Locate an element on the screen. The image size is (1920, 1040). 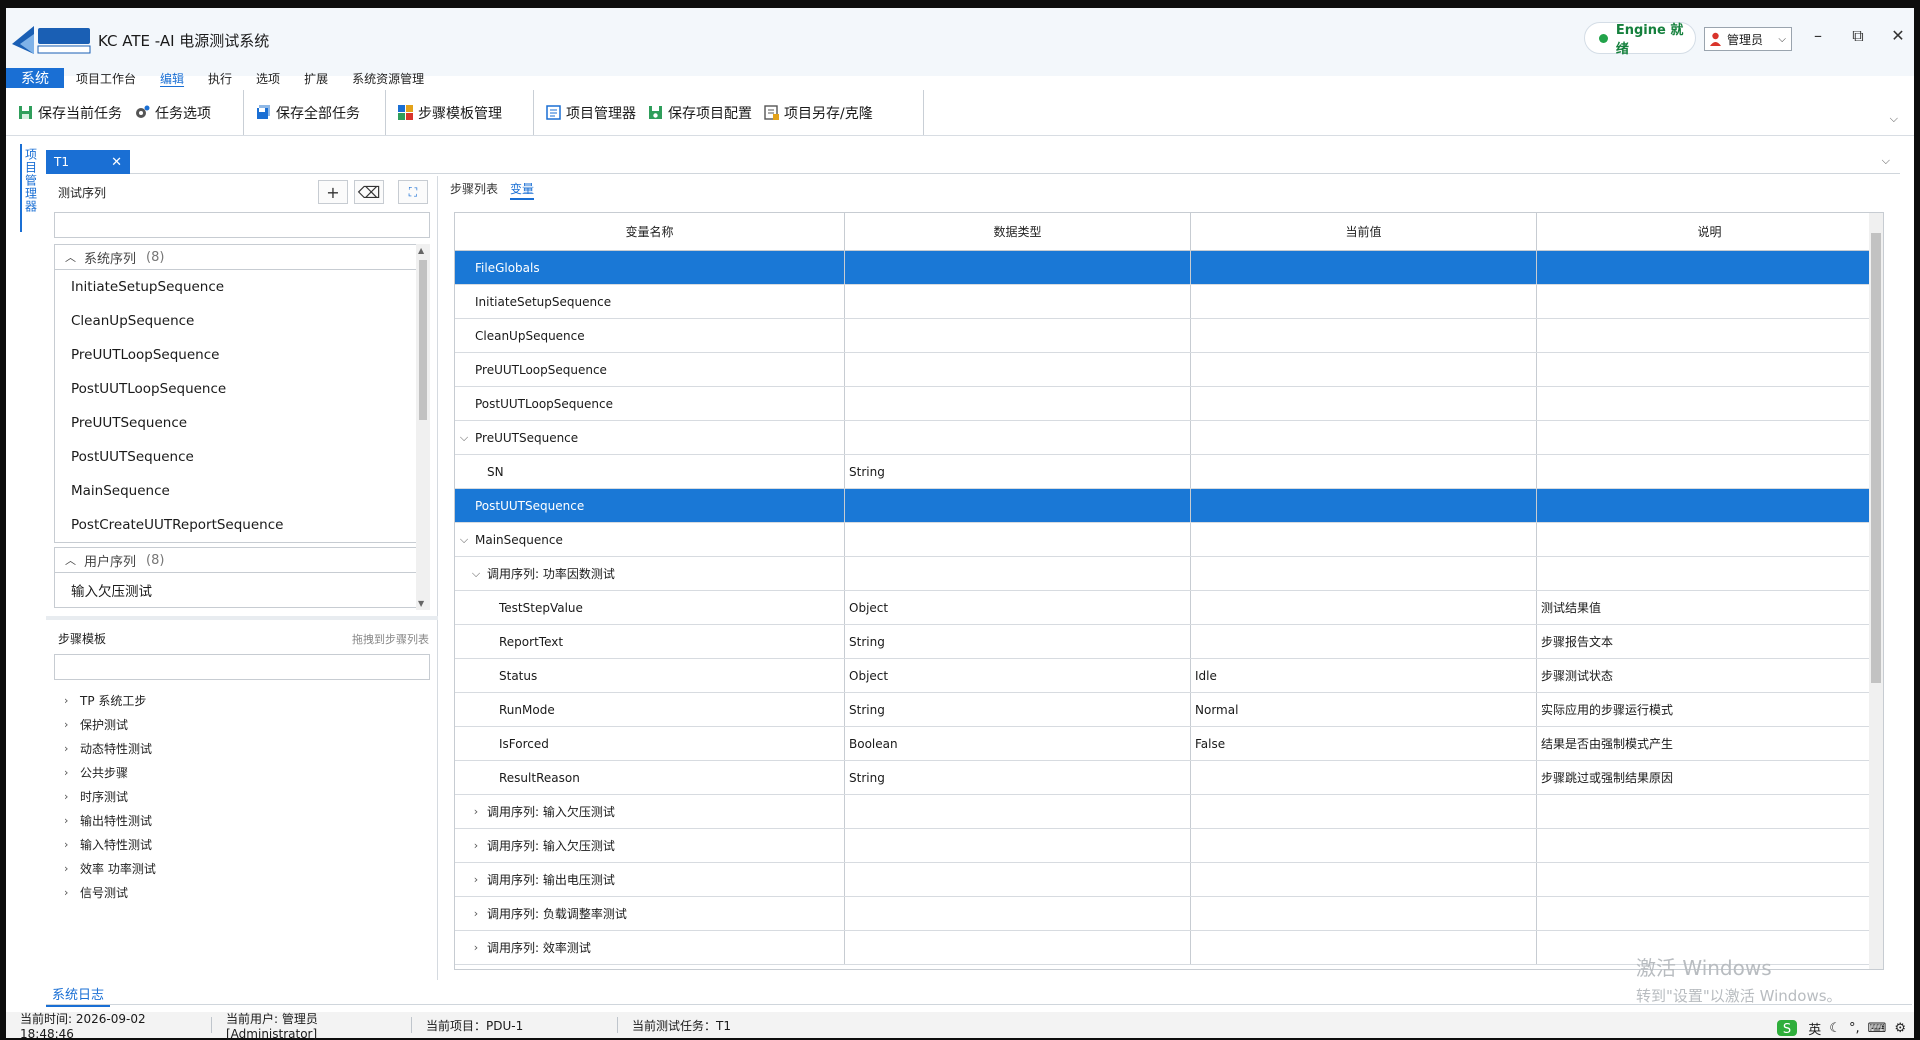
column-header-type: 数据类型 is located at coordinates (1018, 231).